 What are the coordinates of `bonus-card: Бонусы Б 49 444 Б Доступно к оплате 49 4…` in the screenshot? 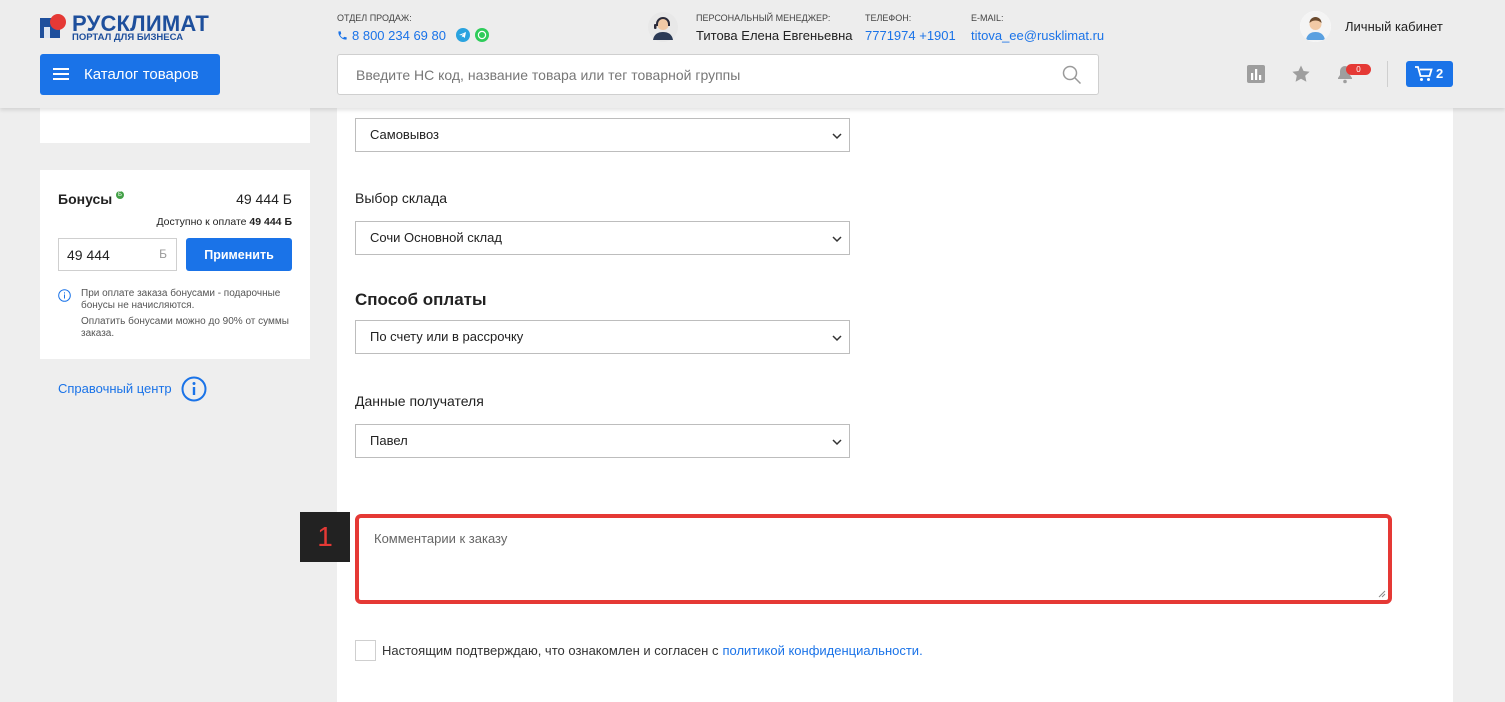 It's located at (175, 264).